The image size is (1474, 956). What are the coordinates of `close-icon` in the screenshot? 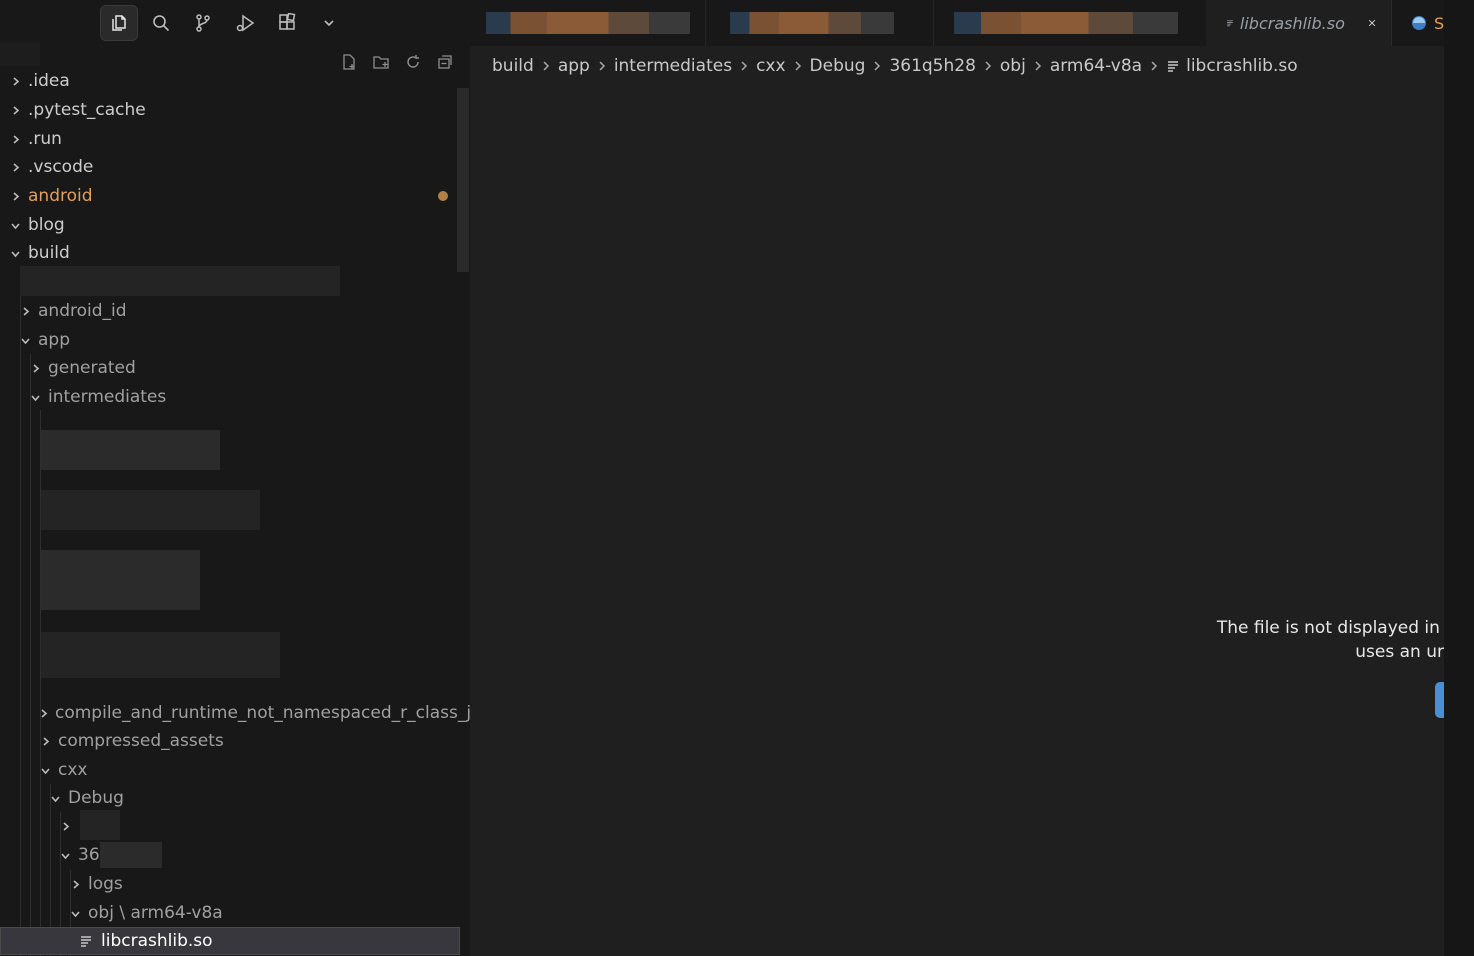 It's located at (1372, 23).